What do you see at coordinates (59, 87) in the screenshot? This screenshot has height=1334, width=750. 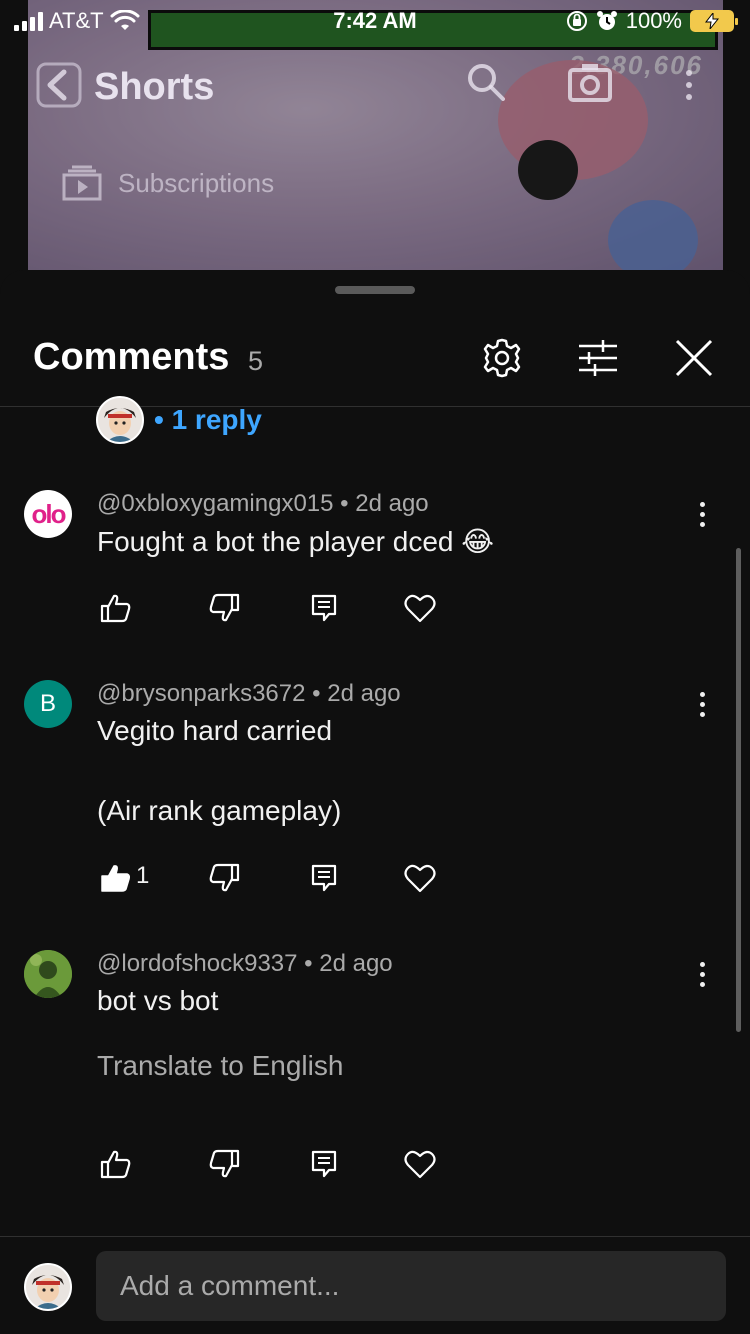 I see `back-arrow-icon` at bounding box center [59, 87].